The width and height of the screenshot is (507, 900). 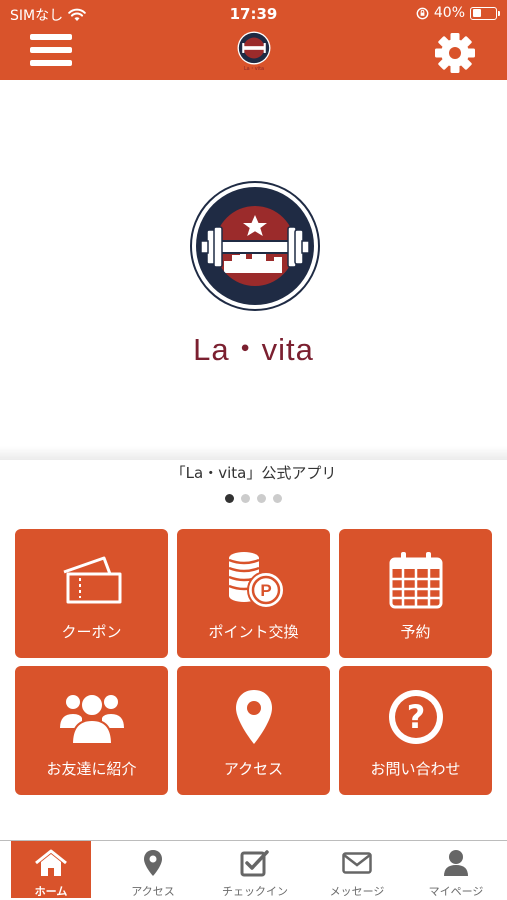 I want to click on bottom-nav: ホーム アクセス チェックイン メッセージ マイページ, so click(x=253, y=870).